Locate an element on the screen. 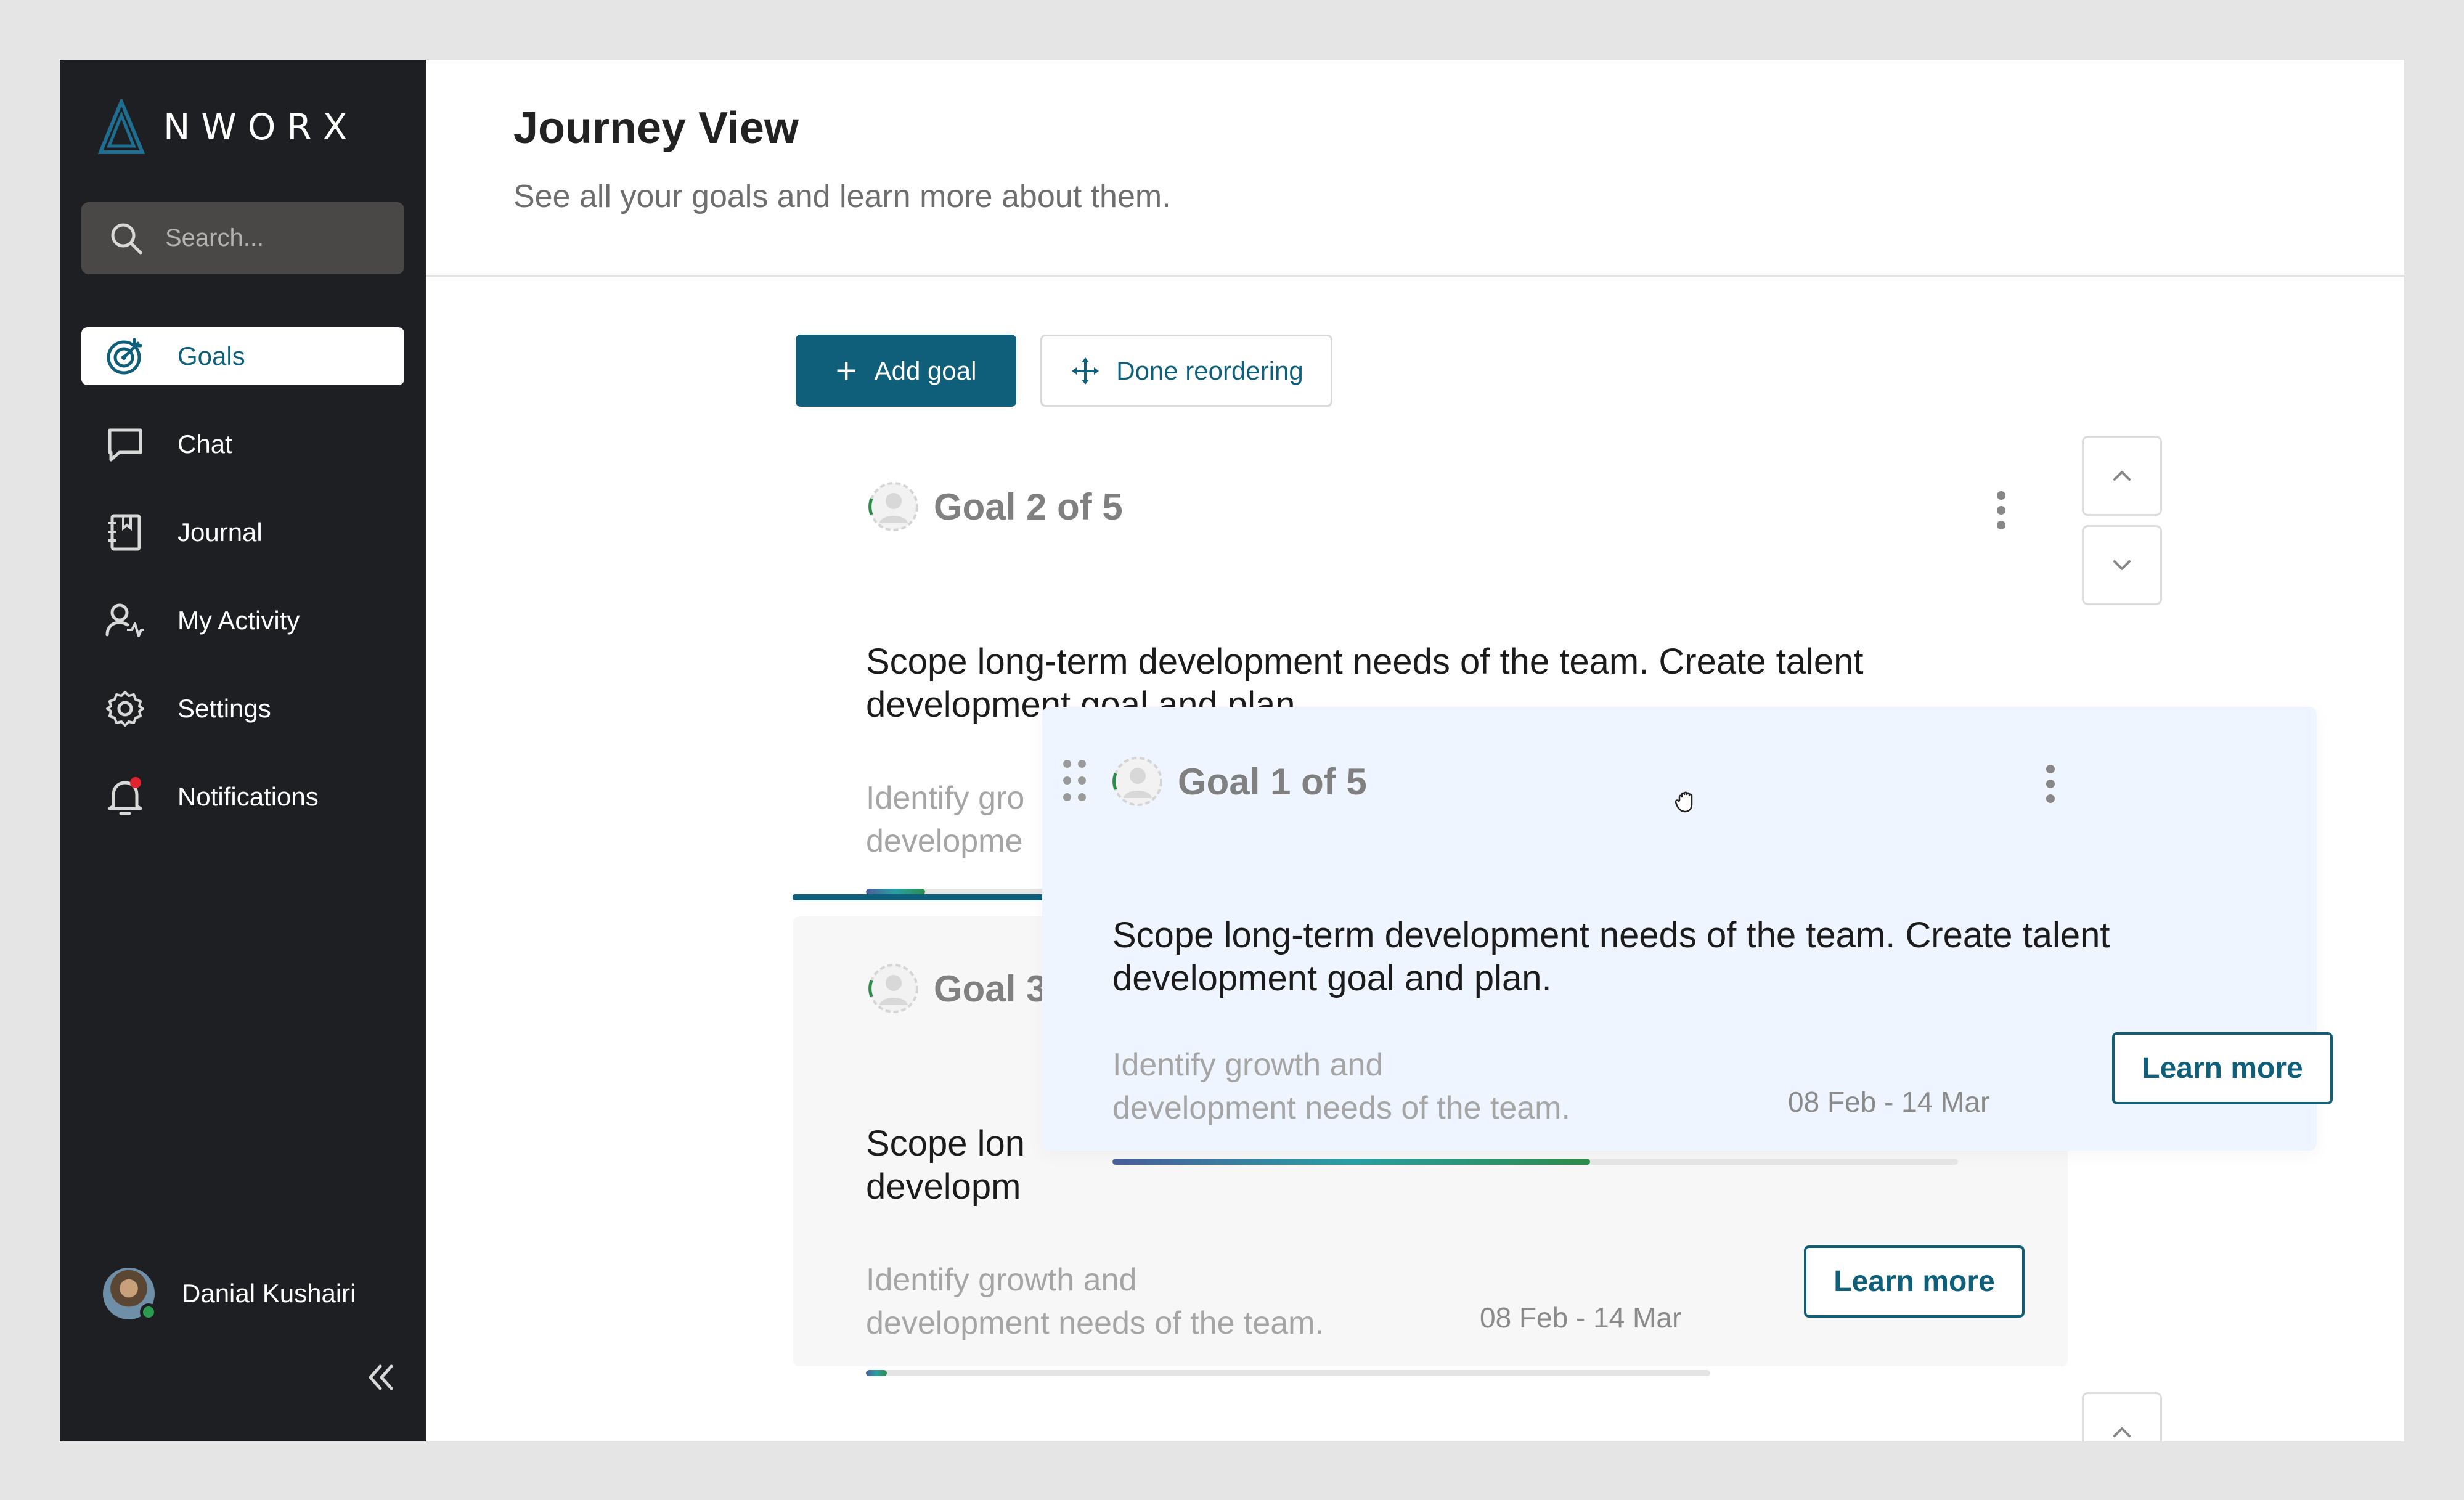 This screenshot has height=1500, width=2464. gear-icon is located at coordinates (125, 709).